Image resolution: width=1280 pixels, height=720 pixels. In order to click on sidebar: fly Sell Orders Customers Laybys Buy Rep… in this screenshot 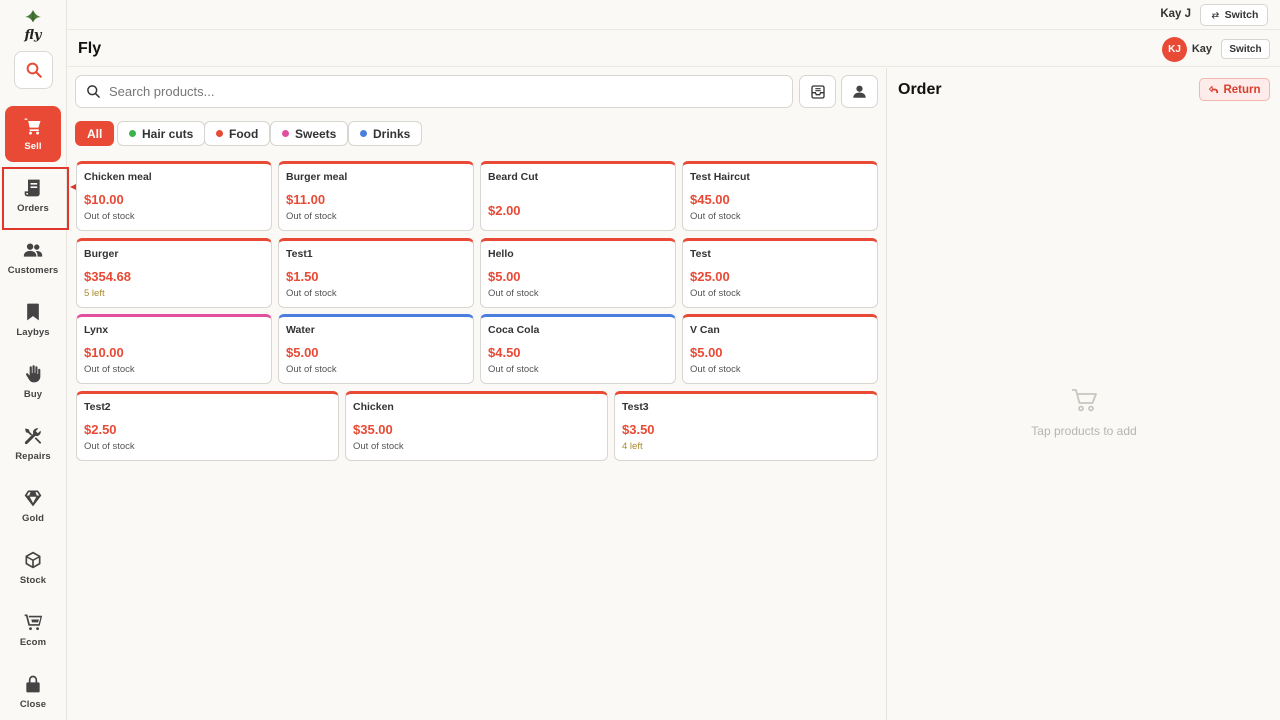, I will do `click(34, 360)`.